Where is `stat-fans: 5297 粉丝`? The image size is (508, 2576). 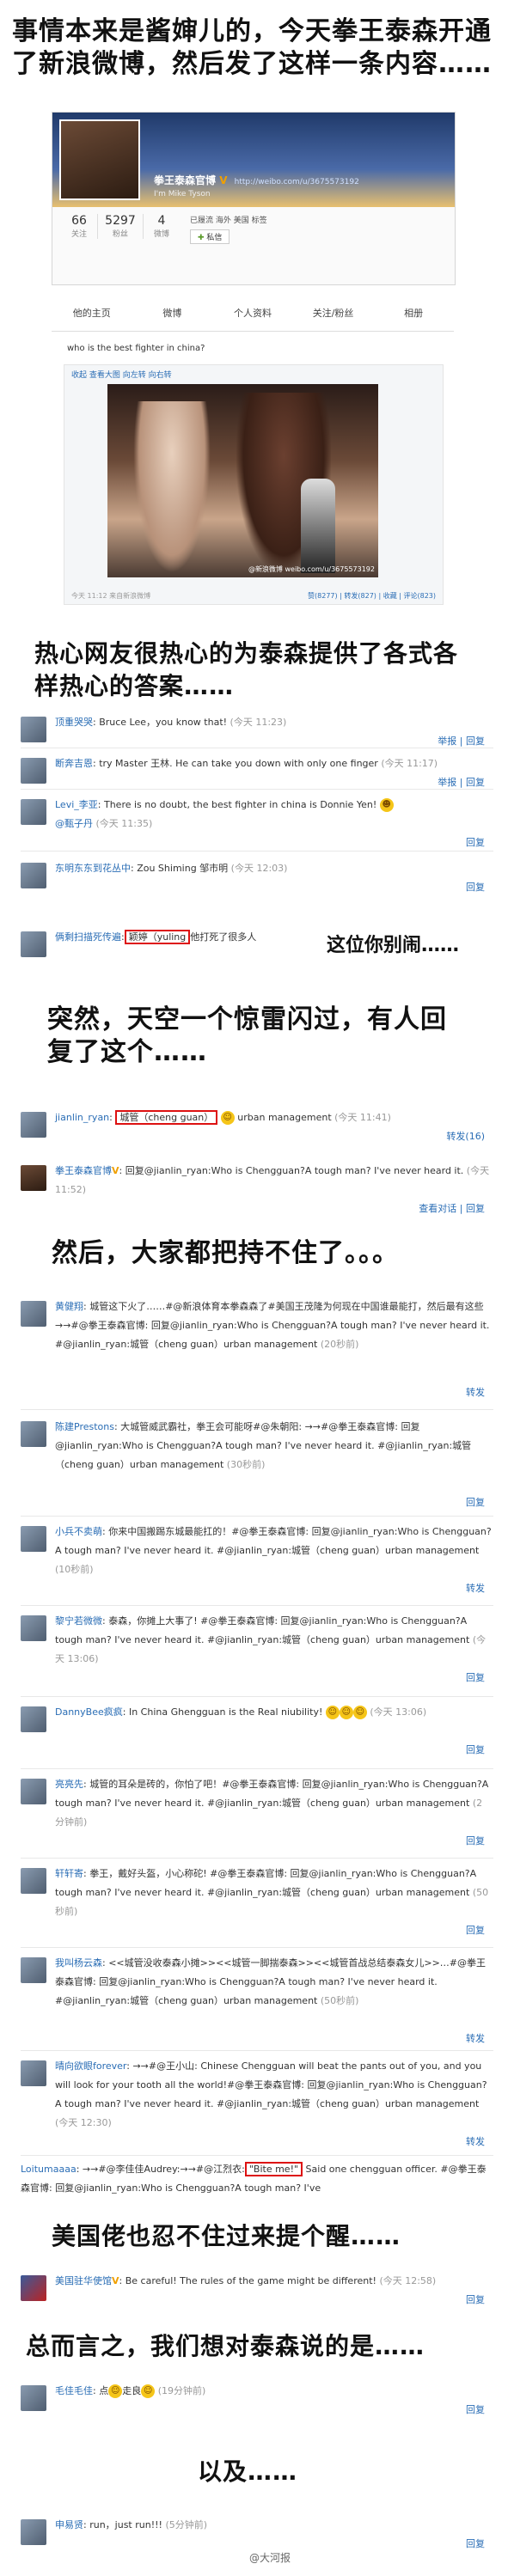
stat-fans: 5297 粉丝 is located at coordinates (121, 227).